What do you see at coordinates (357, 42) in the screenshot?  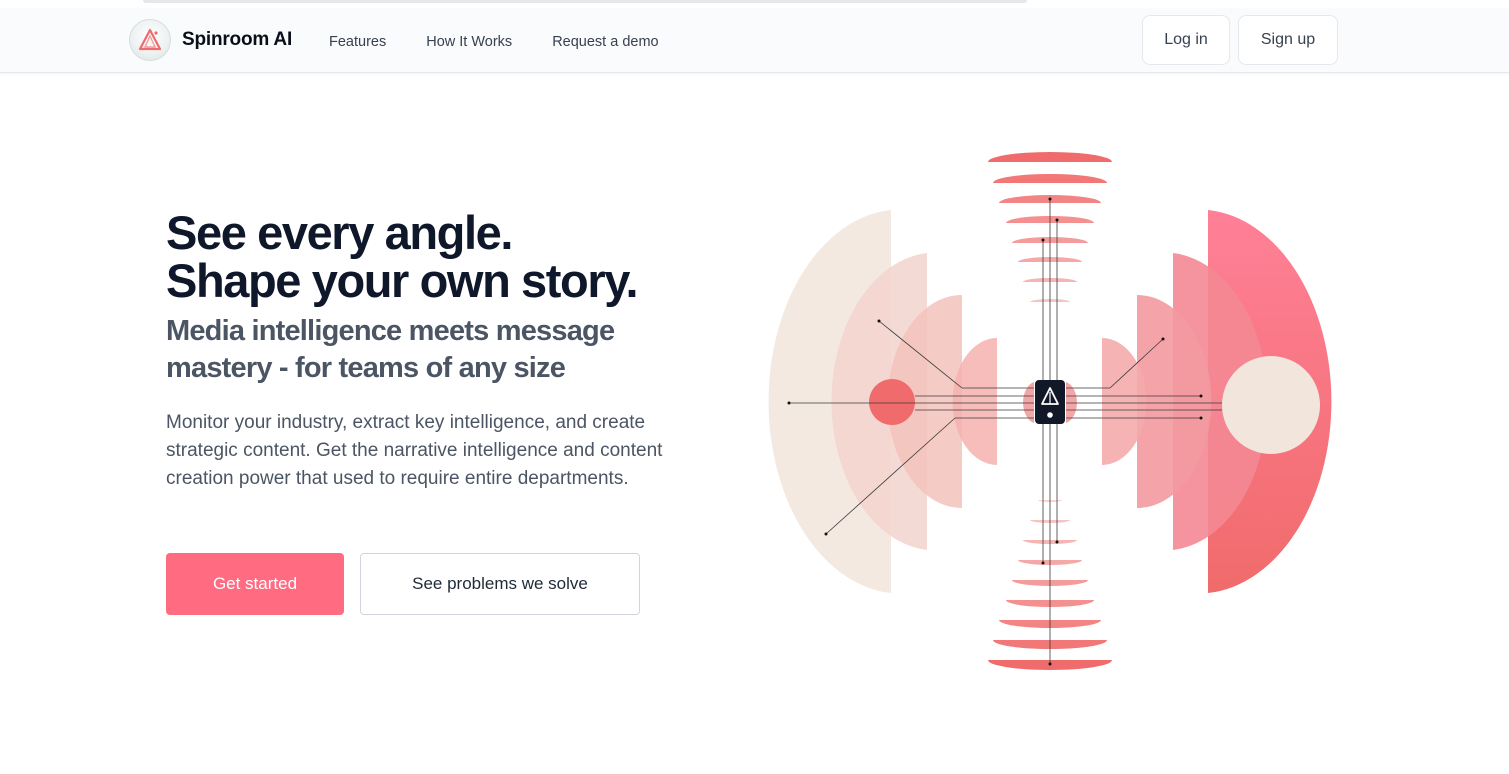 I see `nav-link-features: Features` at bounding box center [357, 42].